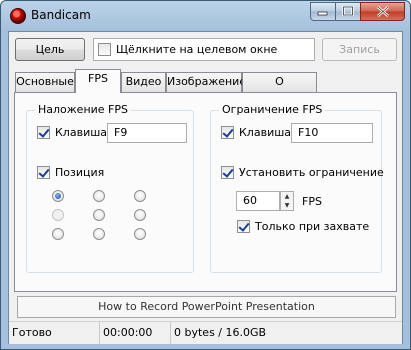 This screenshot has width=411, height=350. I want to click on bandicam-record-icon, so click(18, 16).